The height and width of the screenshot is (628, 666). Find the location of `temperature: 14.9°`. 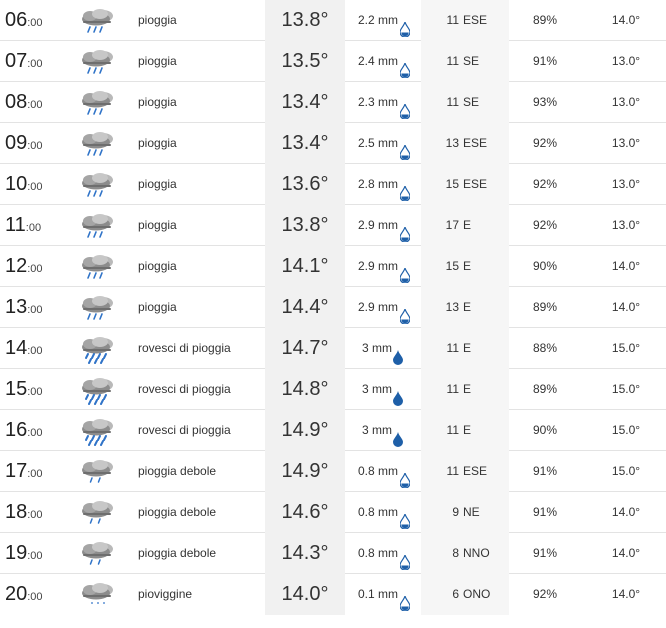

temperature: 14.9° is located at coordinates (305, 430).